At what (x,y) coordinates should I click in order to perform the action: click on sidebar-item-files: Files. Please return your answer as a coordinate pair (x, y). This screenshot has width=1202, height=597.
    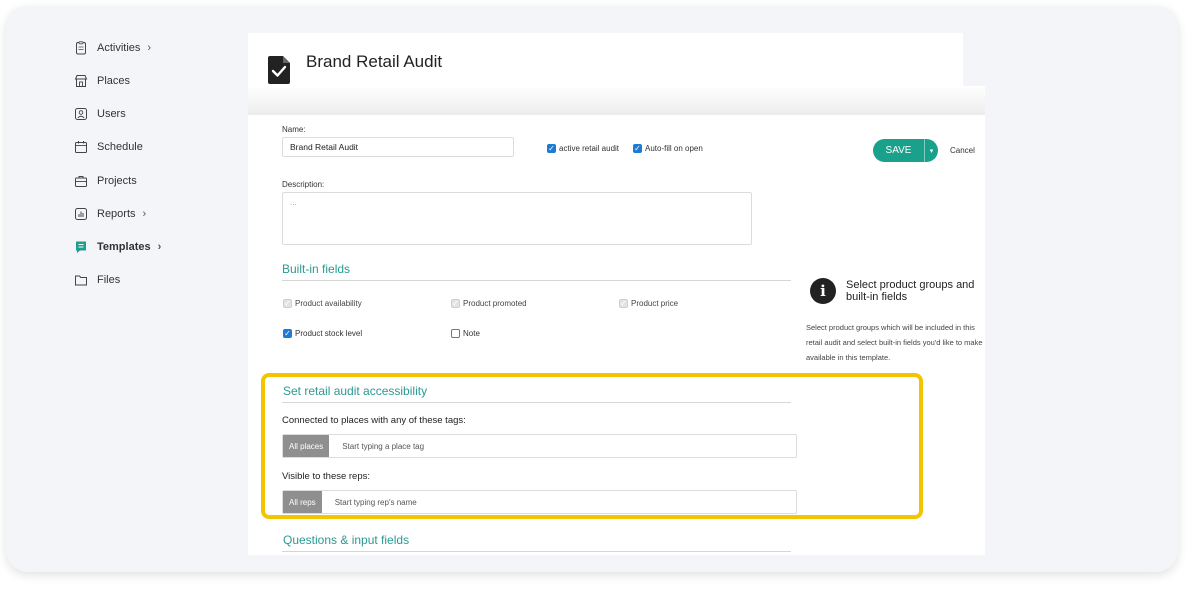
    Looking at the image, I should click on (96, 280).